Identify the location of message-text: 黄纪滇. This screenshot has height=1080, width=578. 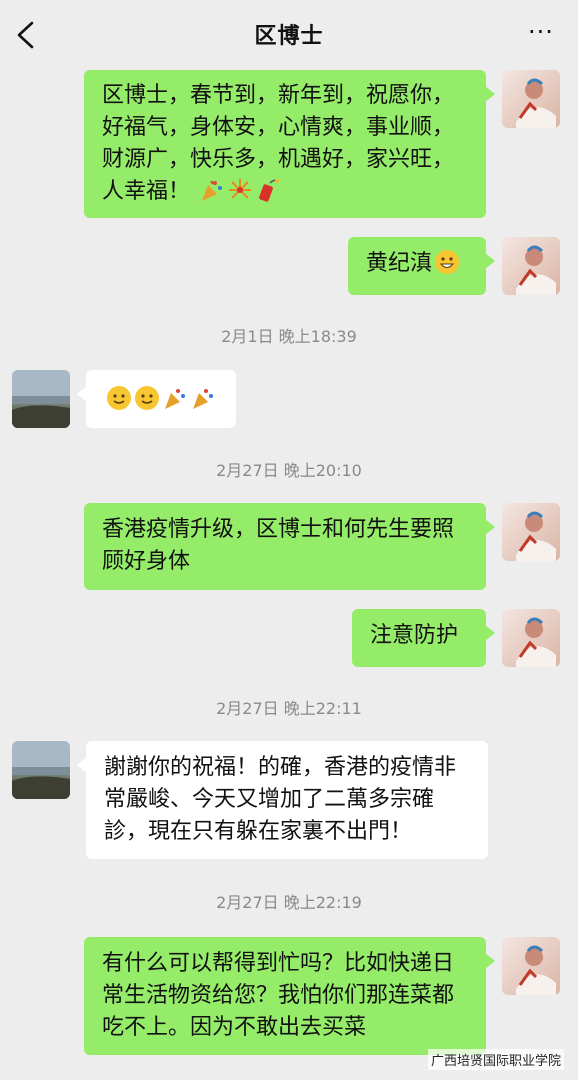
(399, 263).